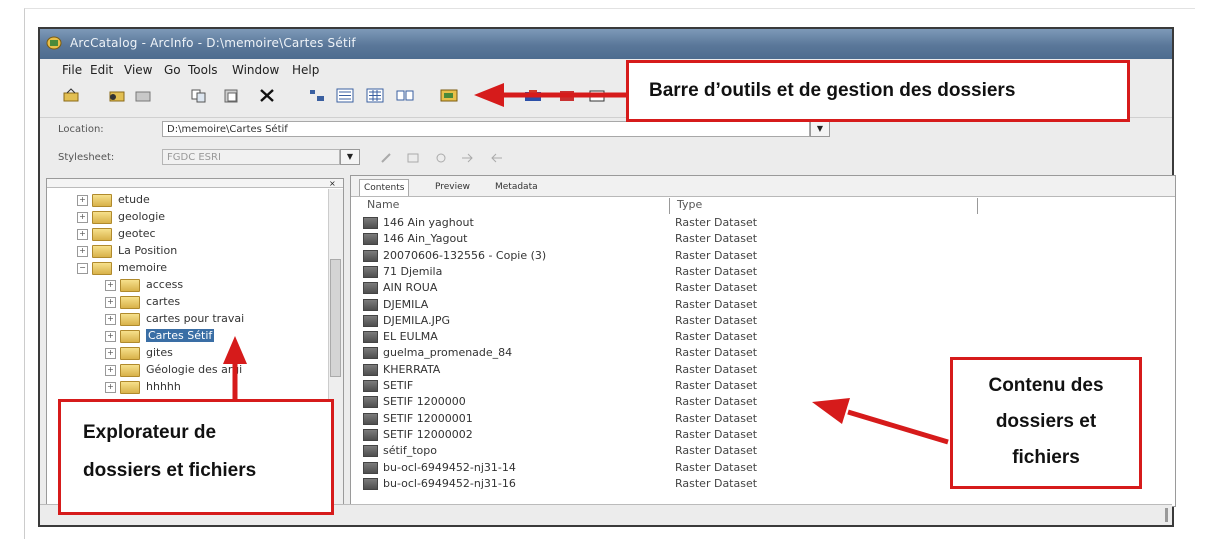 The width and height of the screenshot is (1205, 548). Describe the element at coordinates (72, 70) in the screenshot. I see `menu-file: File` at that location.